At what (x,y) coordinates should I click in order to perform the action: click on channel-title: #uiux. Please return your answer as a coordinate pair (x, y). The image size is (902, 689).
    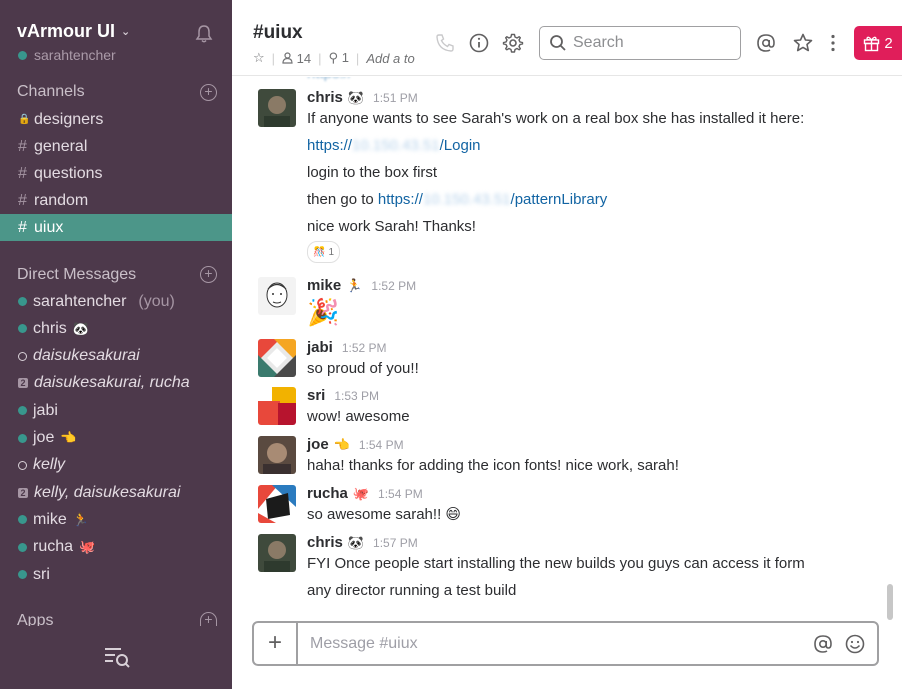
    Looking at the image, I should click on (278, 33).